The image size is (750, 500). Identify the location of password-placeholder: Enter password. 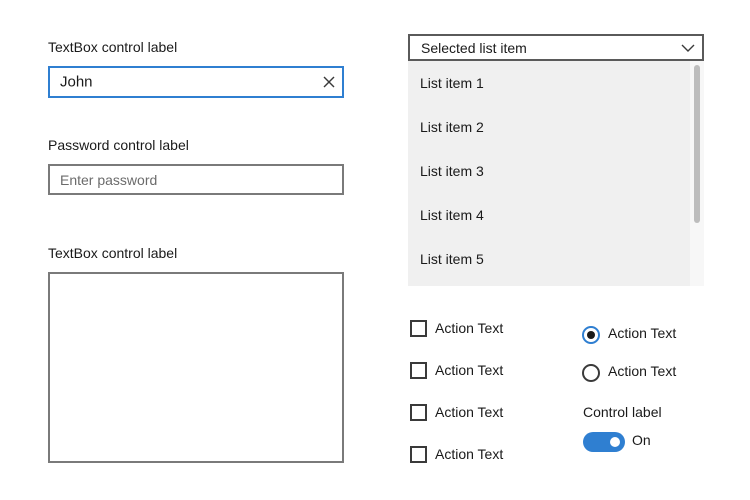
(109, 179).